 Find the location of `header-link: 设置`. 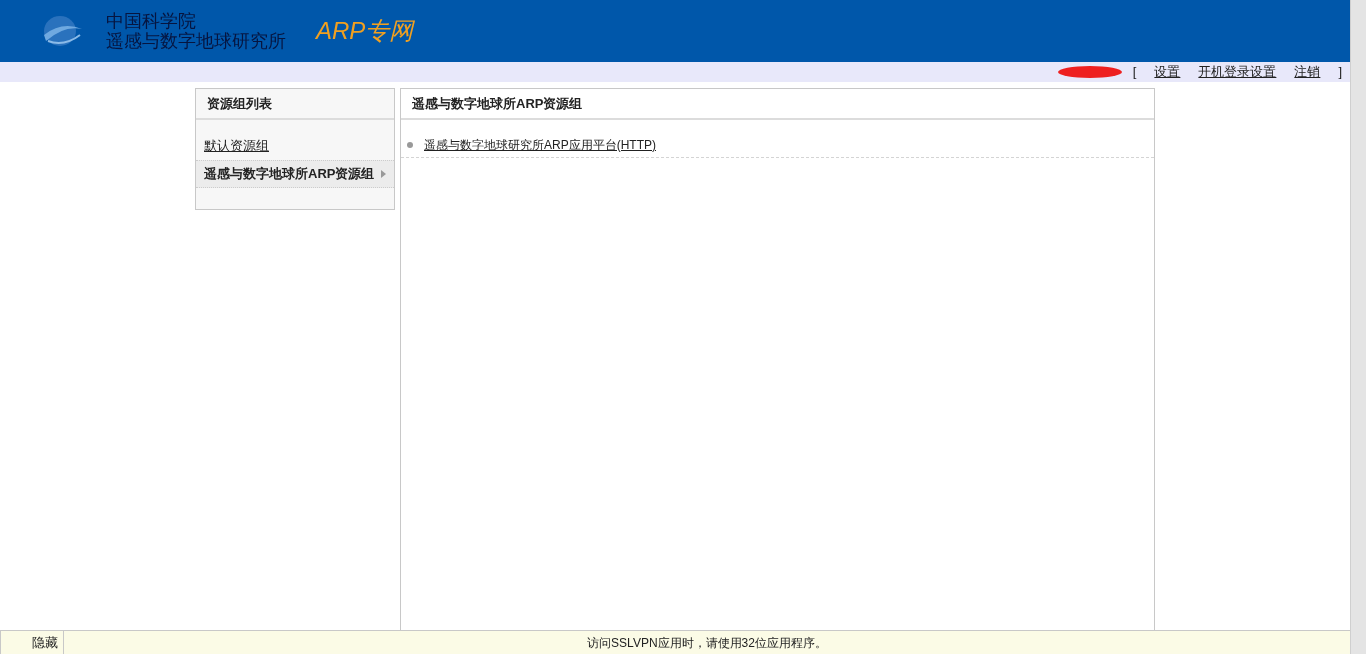

header-link: 设置 is located at coordinates (1167, 72).